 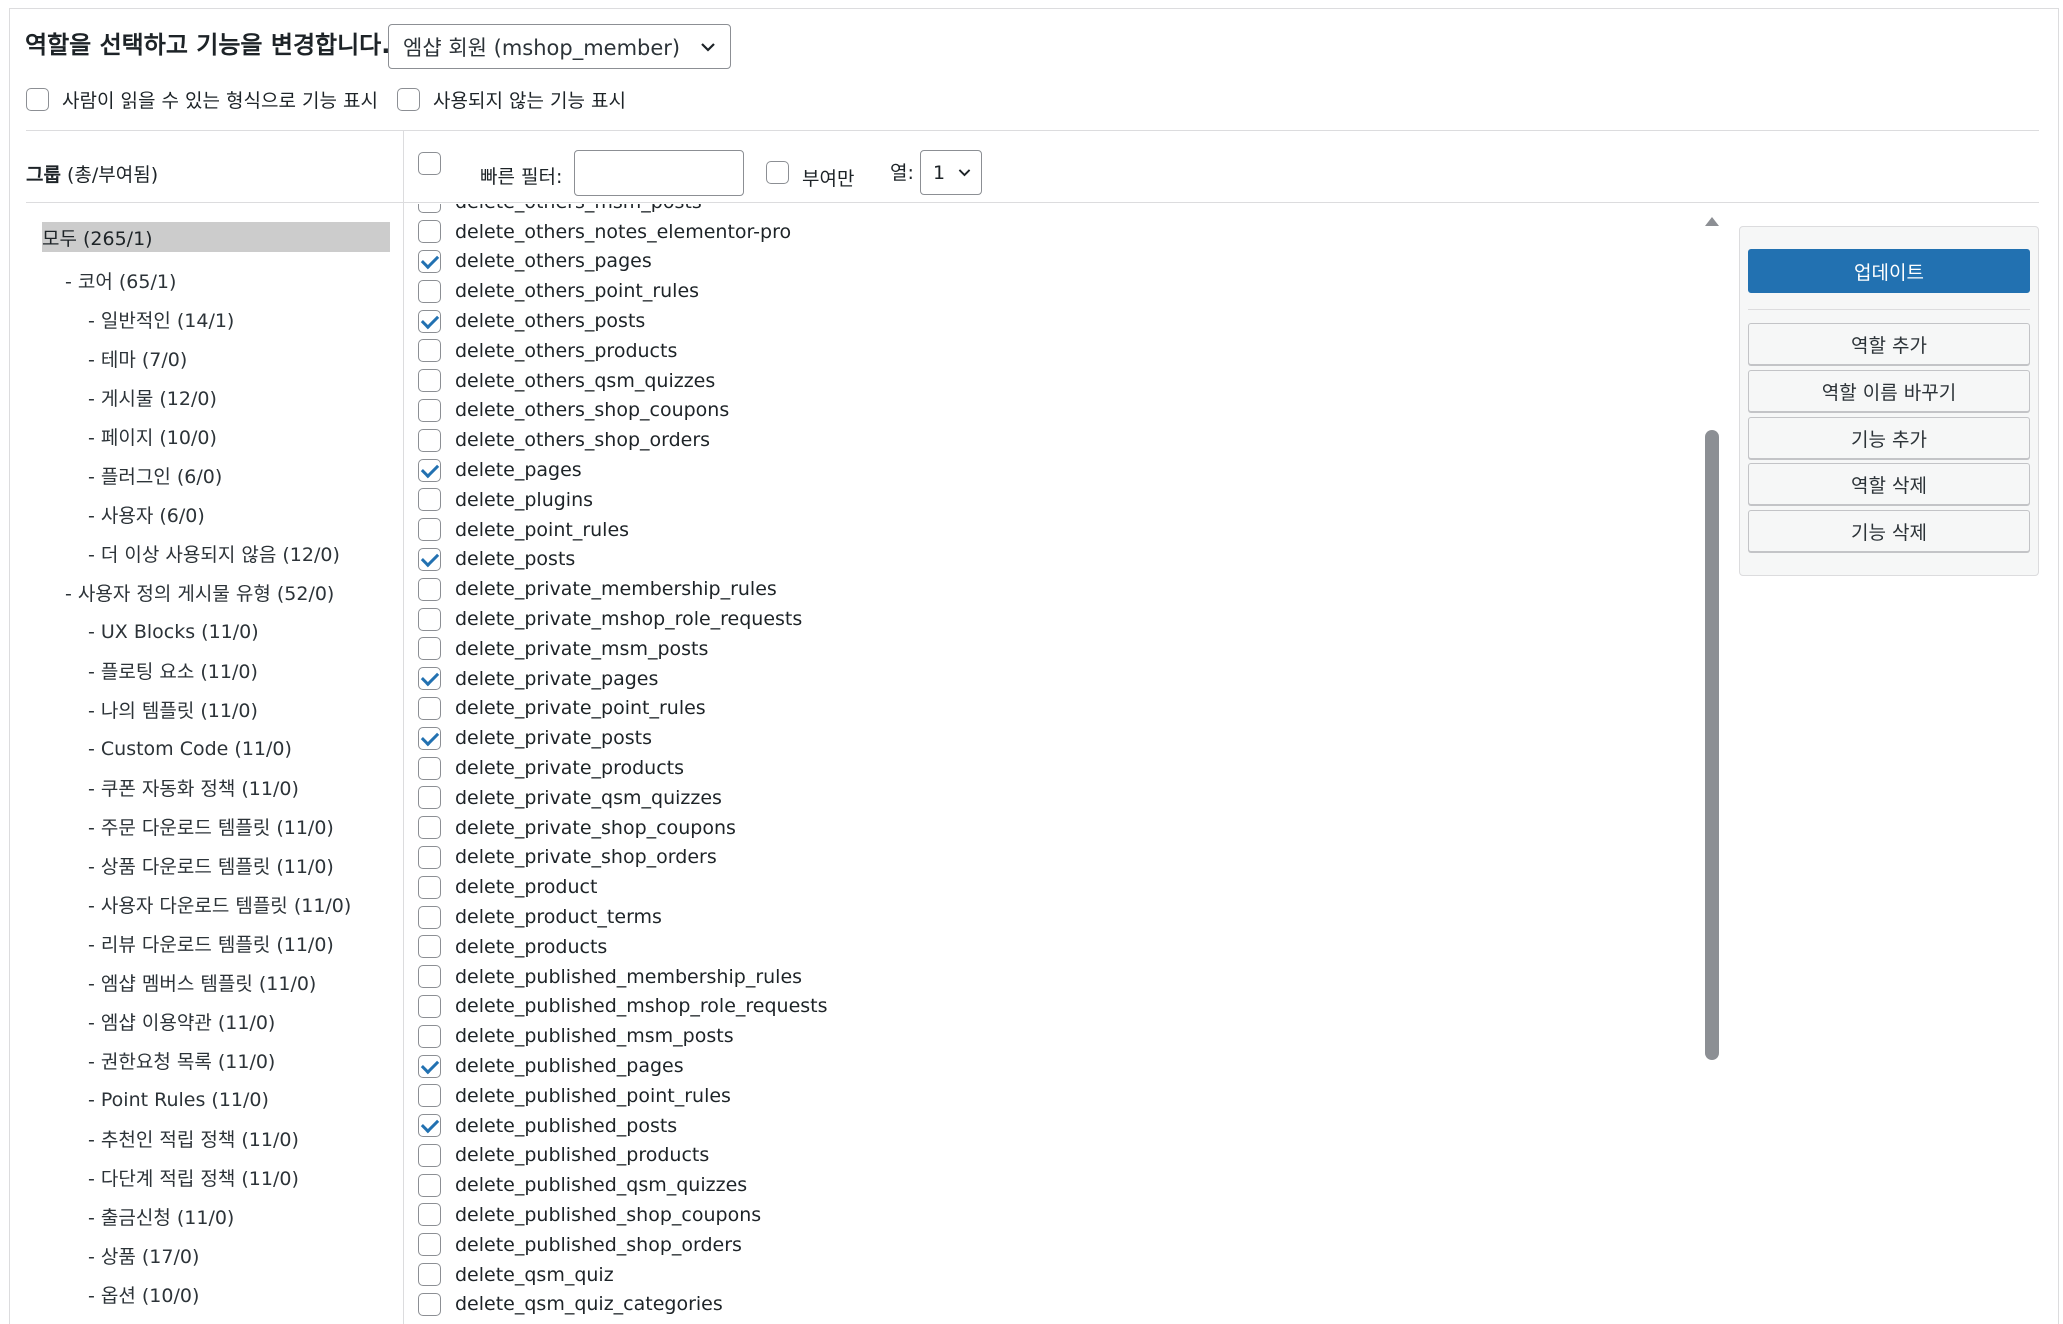 I want to click on capability-row: delete_others_msm_posts, so click(x=623, y=210).